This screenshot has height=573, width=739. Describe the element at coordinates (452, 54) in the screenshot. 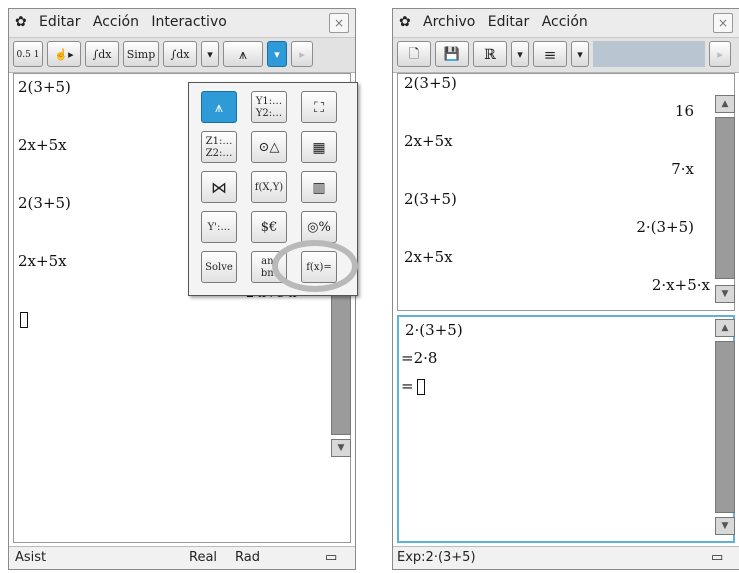

I see `save-icon: 💾` at that location.